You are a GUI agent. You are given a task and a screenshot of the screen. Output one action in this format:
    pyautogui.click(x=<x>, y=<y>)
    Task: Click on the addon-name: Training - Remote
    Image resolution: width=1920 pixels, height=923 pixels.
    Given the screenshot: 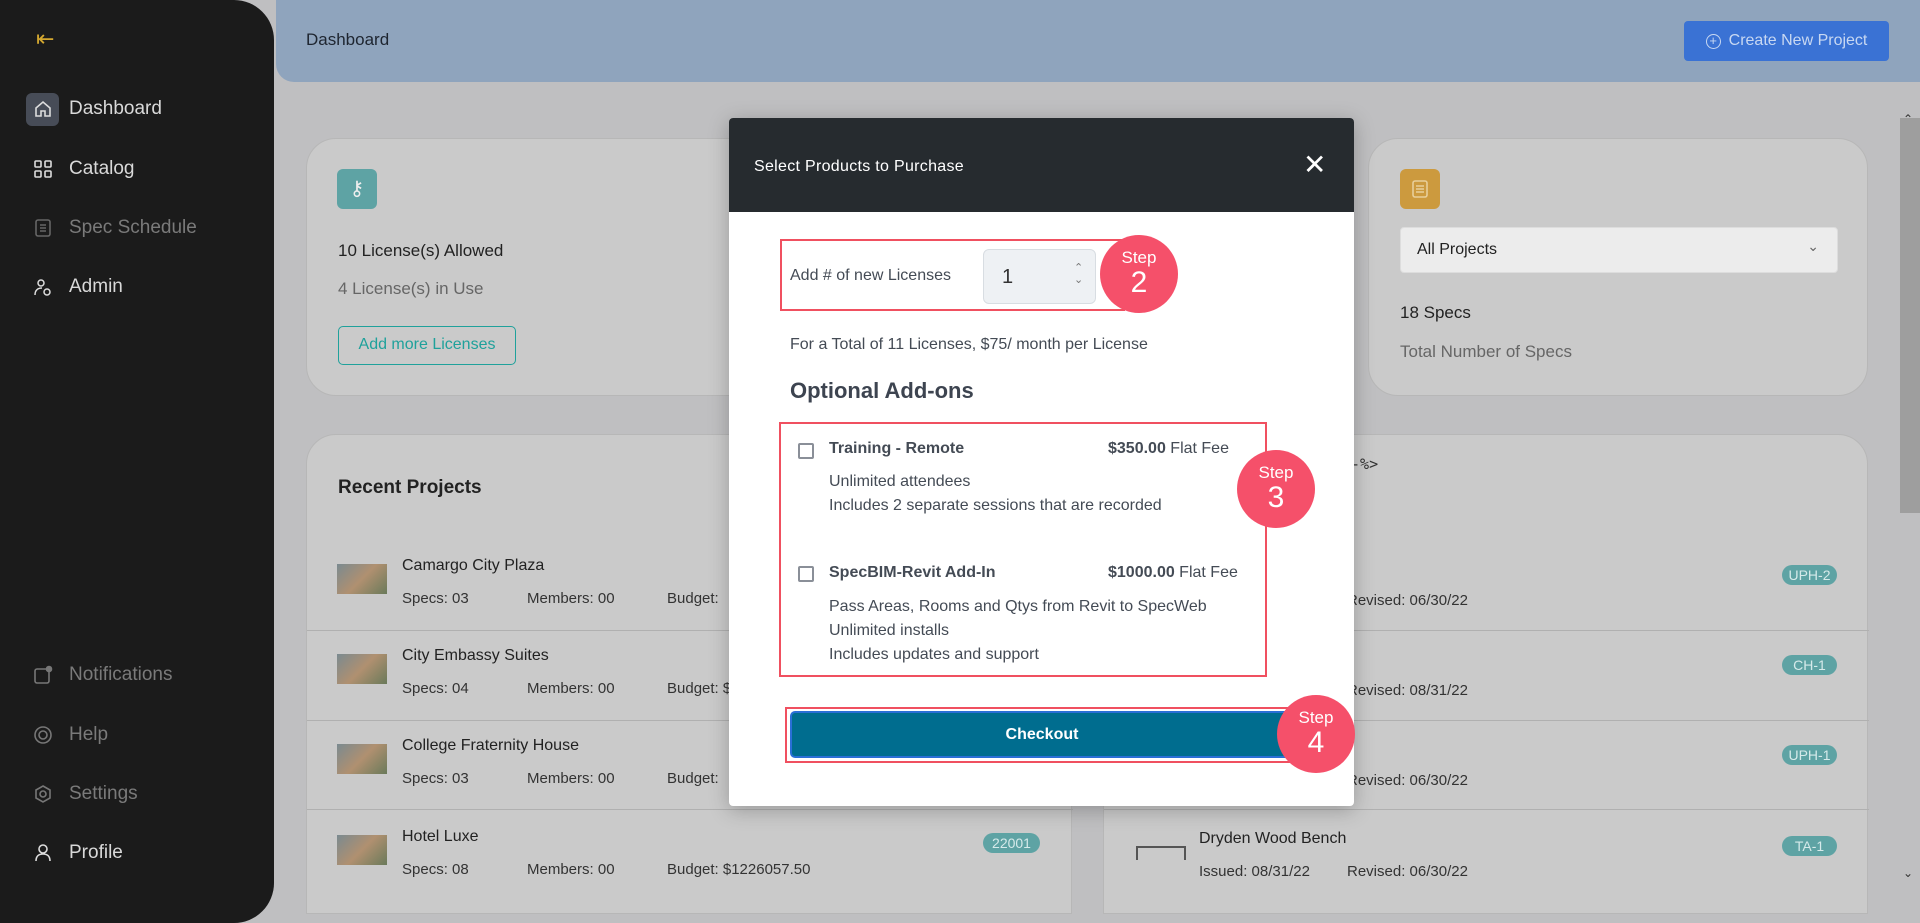 What is the action you would take?
    pyautogui.click(x=897, y=448)
    